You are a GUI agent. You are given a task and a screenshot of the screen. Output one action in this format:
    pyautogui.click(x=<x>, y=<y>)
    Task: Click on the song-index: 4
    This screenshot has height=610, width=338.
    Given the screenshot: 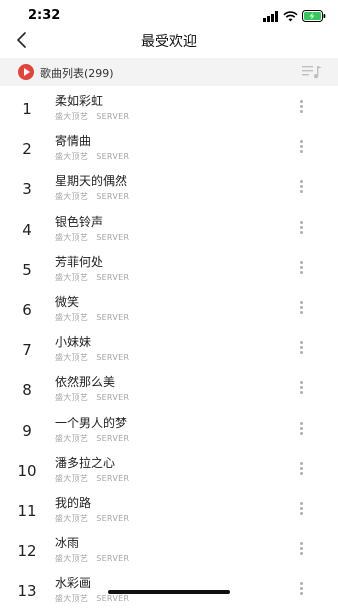 What is the action you would take?
    pyautogui.click(x=27, y=229)
    